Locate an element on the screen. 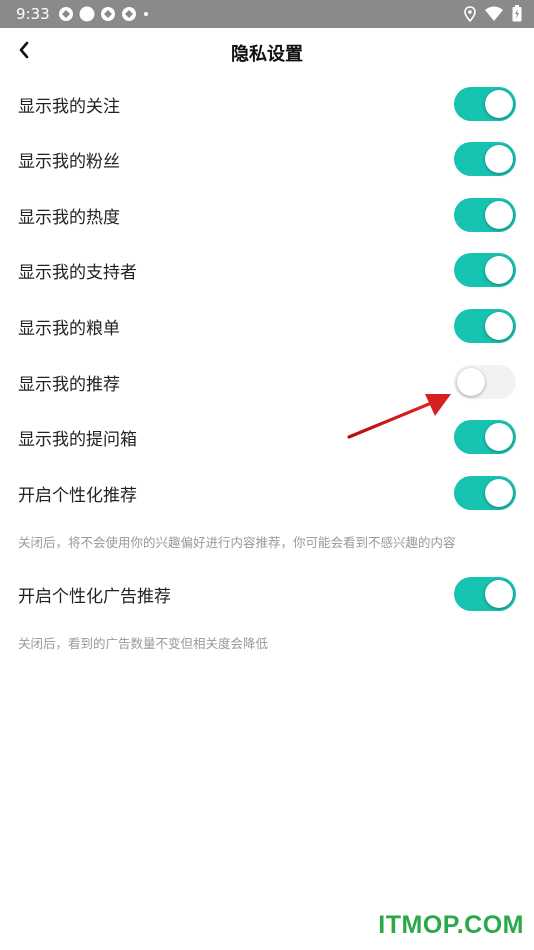  battery-icon is located at coordinates (517, 15).